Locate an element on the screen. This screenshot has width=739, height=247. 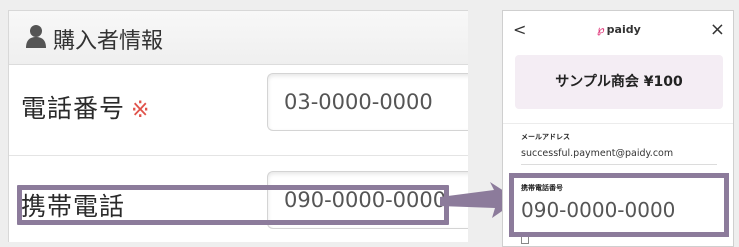
section-title: 購入者情報 is located at coordinates (108, 41).